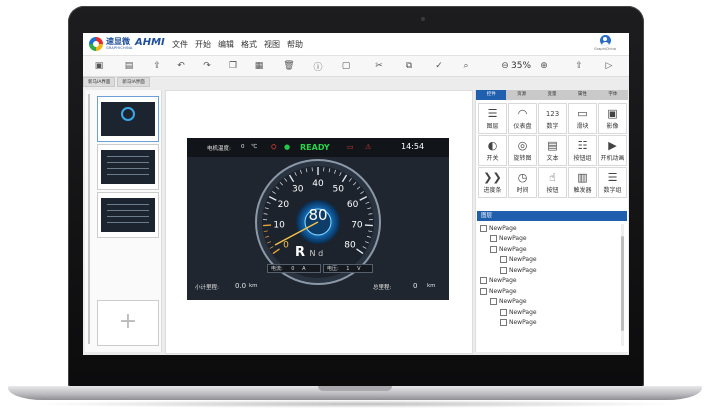 This screenshot has width=710, height=415. Describe the element at coordinates (522, 145) in the screenshot. I see `widget-icon: ◎` at that location.